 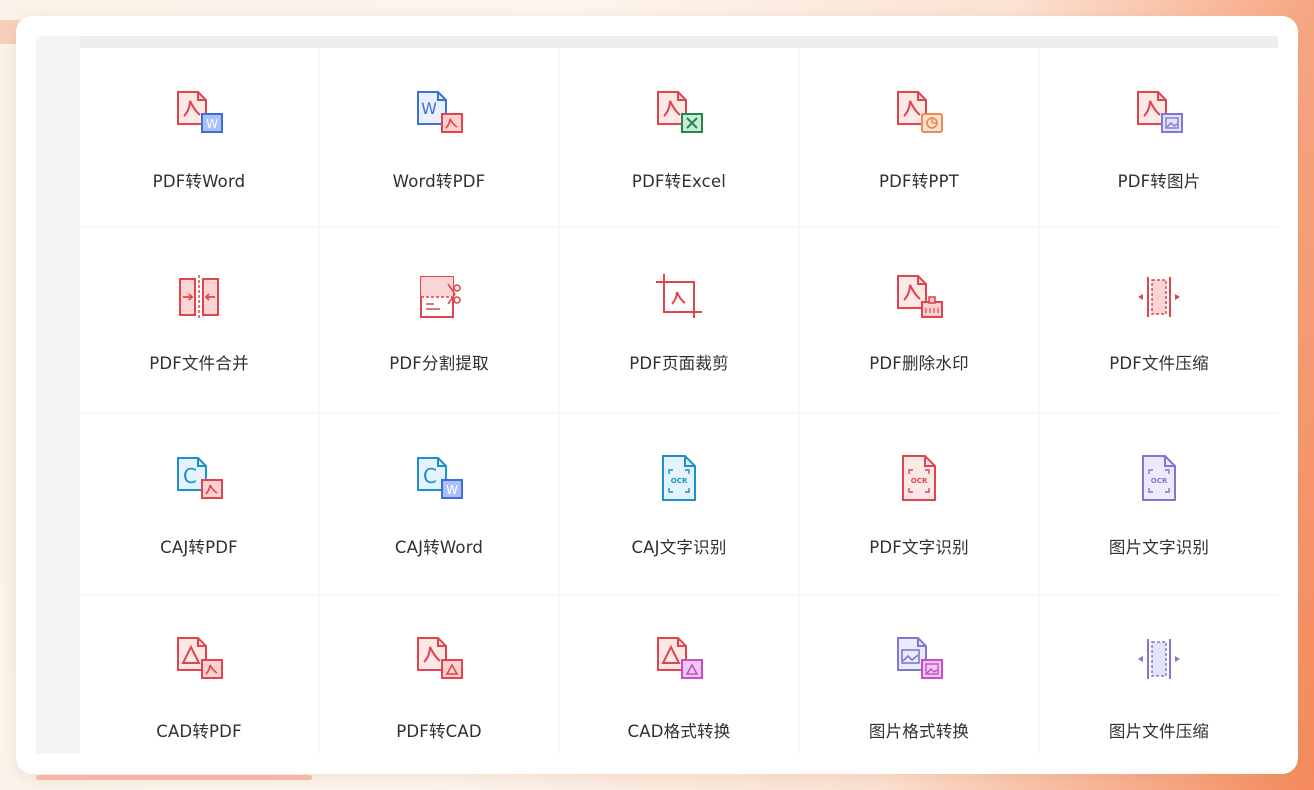 I want to click on pdf-split-icon, so click(x=440, y=297).